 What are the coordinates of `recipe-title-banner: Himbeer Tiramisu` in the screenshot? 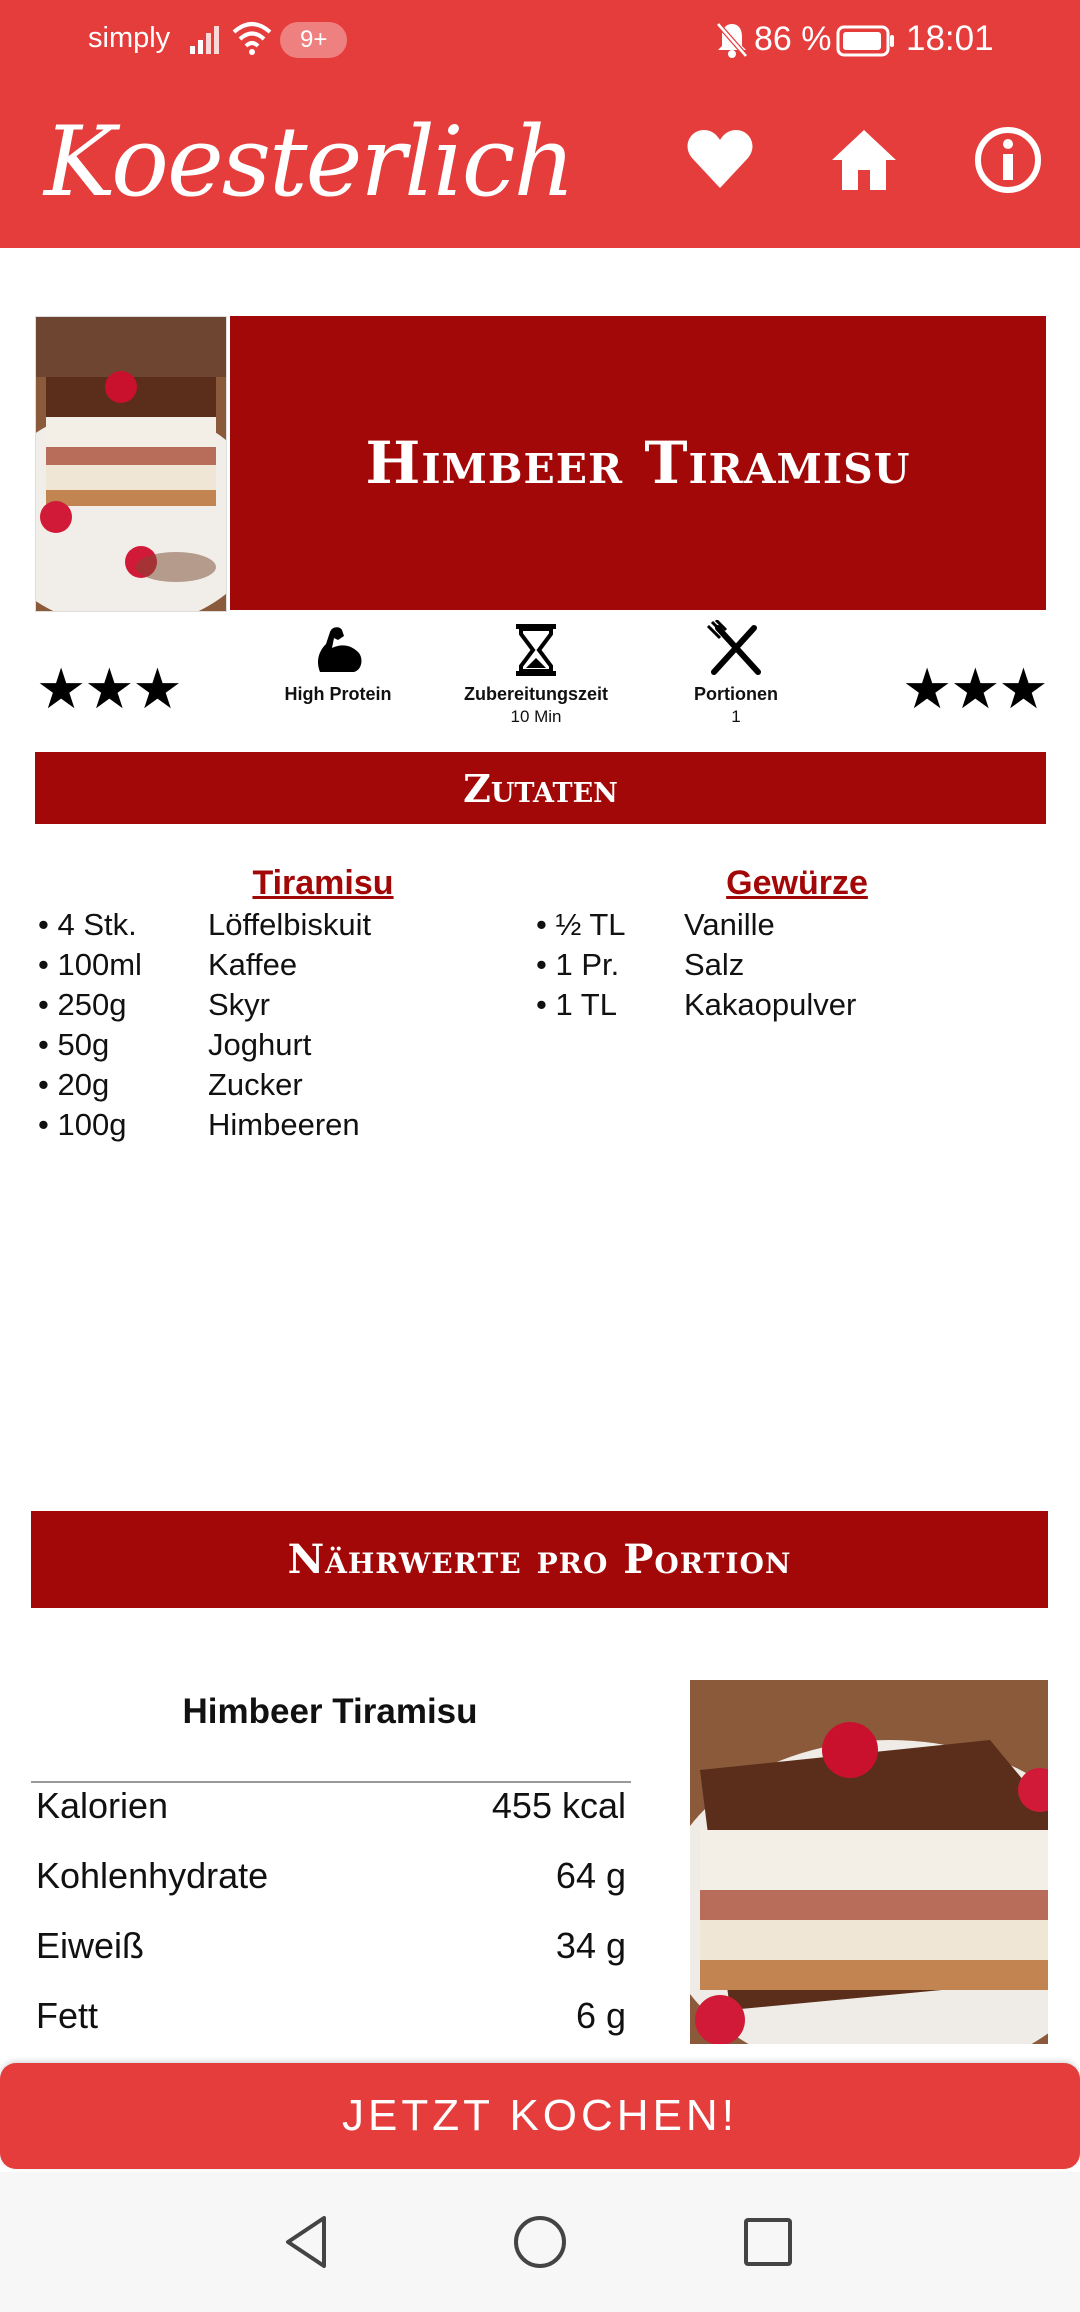 It's located at (638, 463).